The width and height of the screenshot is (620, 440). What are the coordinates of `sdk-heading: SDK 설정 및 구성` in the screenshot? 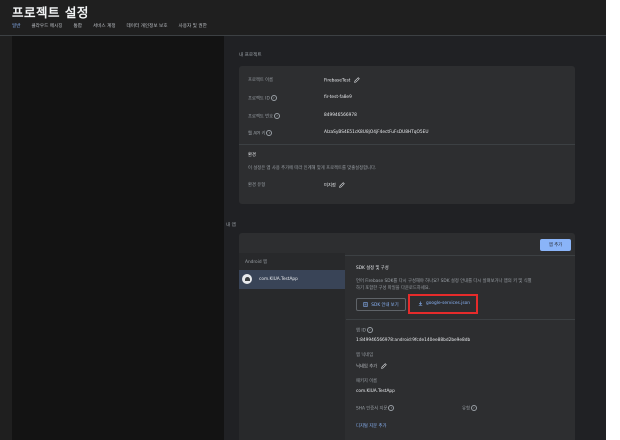 It's located at (372, 268).